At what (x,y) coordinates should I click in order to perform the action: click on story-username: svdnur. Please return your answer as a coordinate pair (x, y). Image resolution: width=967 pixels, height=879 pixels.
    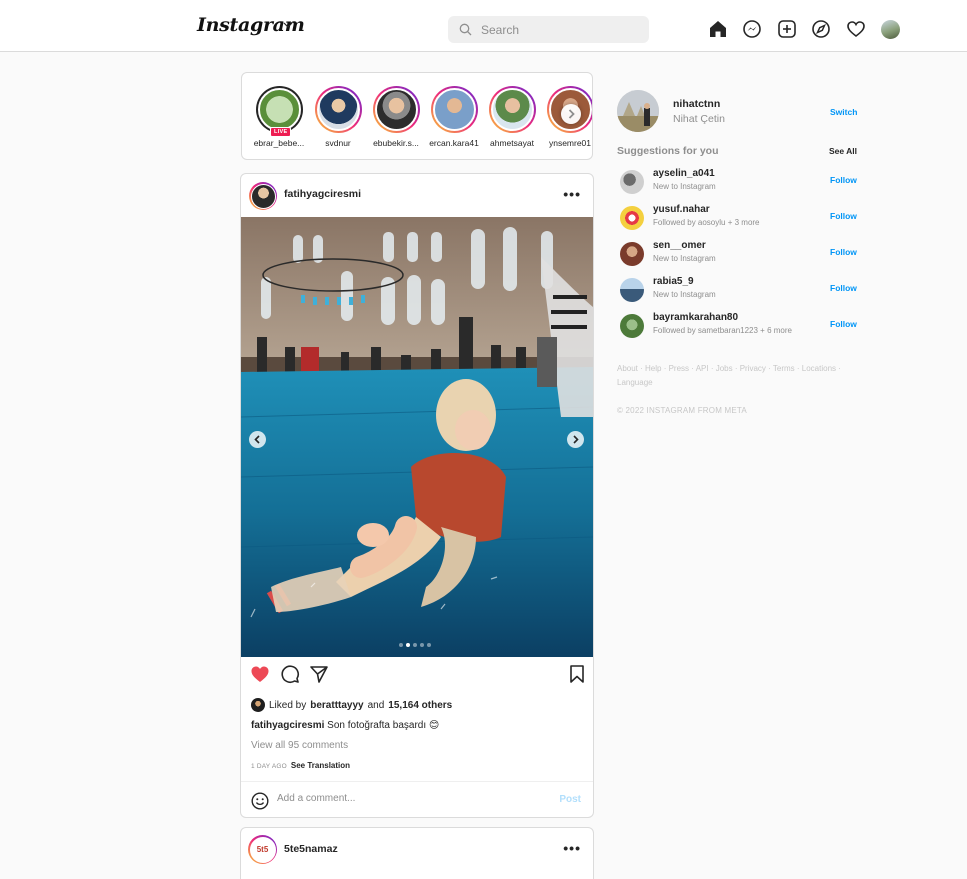
    Looking at the image, I should click on (338, 143).